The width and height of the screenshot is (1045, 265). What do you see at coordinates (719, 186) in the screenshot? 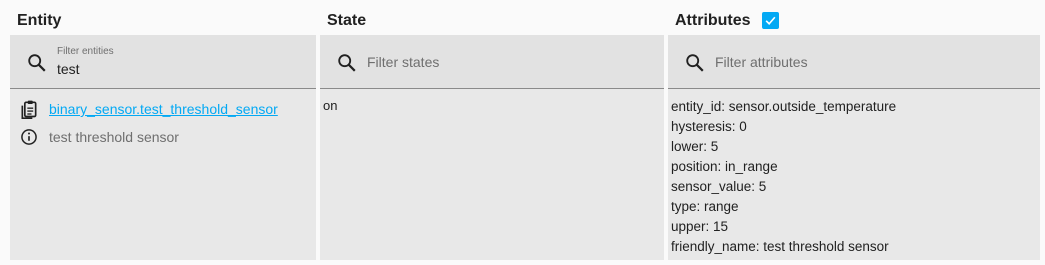
I see `attribute-item: sensor_value: 5` at bounding box center [719, 186].